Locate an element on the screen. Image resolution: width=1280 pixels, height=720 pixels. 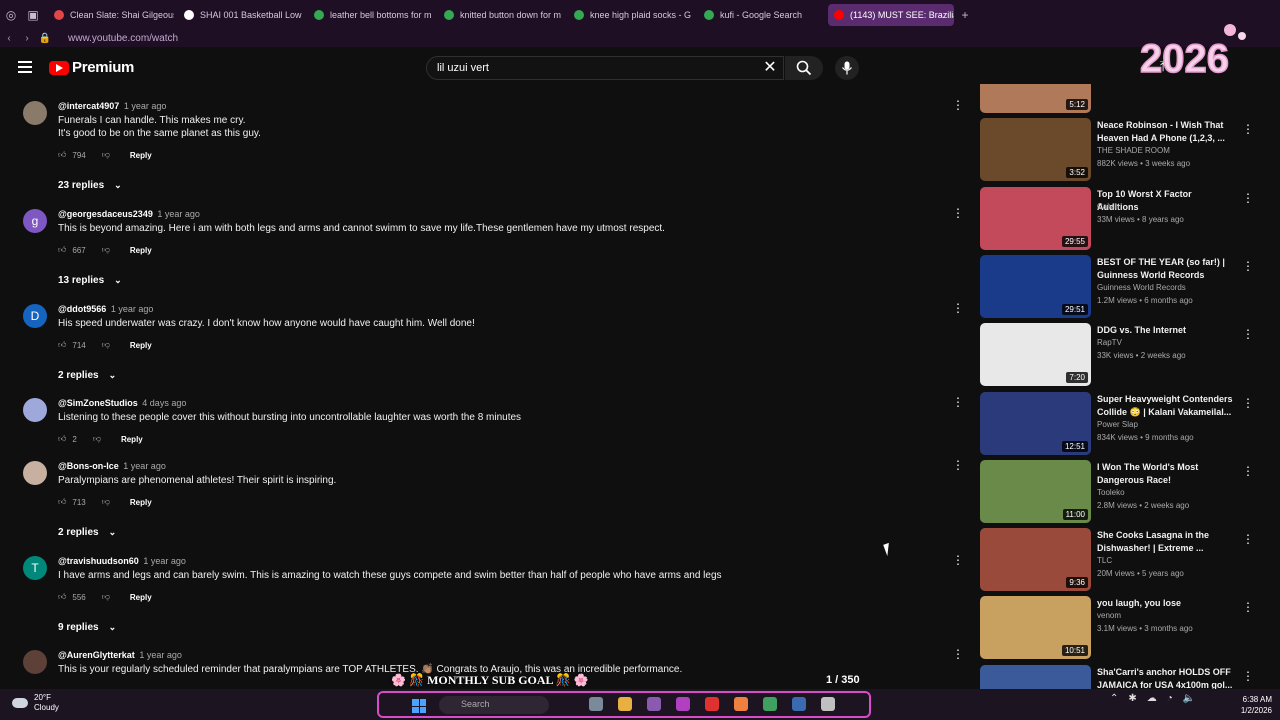
video-thumbnail: 5:12 is located at coordinates (1035, 98).